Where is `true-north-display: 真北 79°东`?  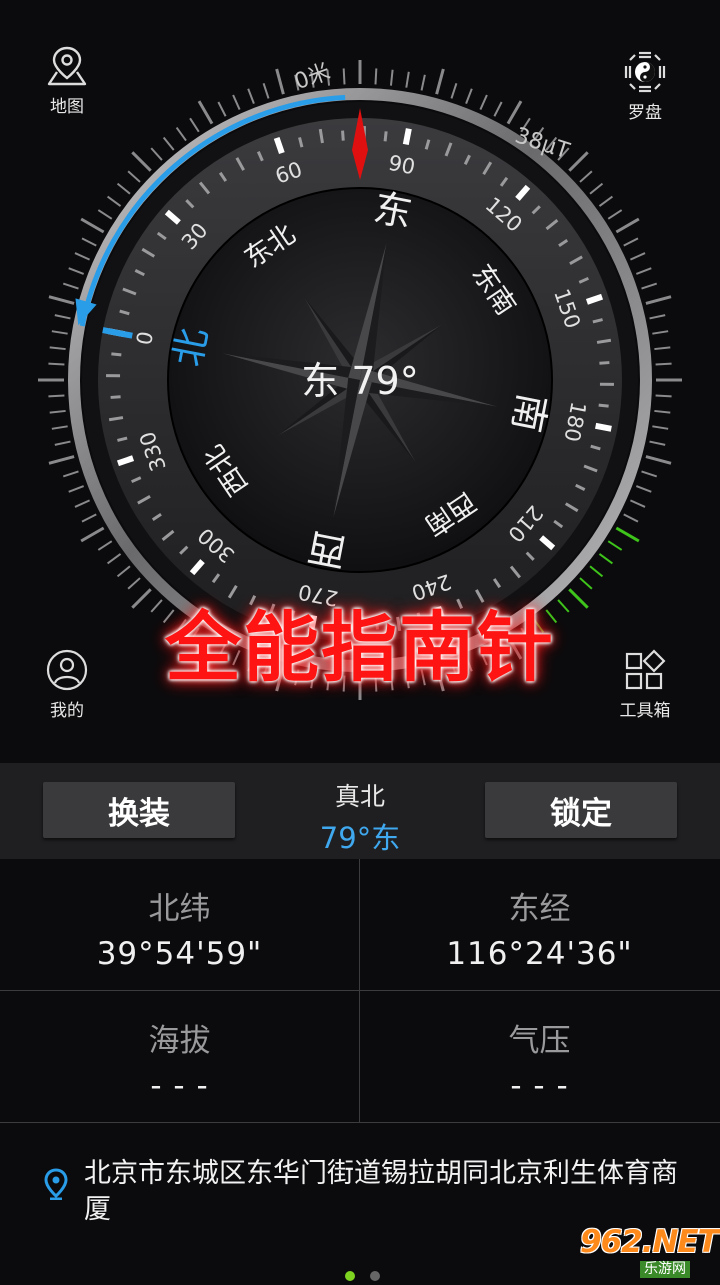
true-north-display: 真北 79°东 is located at coordinates (360, 817).